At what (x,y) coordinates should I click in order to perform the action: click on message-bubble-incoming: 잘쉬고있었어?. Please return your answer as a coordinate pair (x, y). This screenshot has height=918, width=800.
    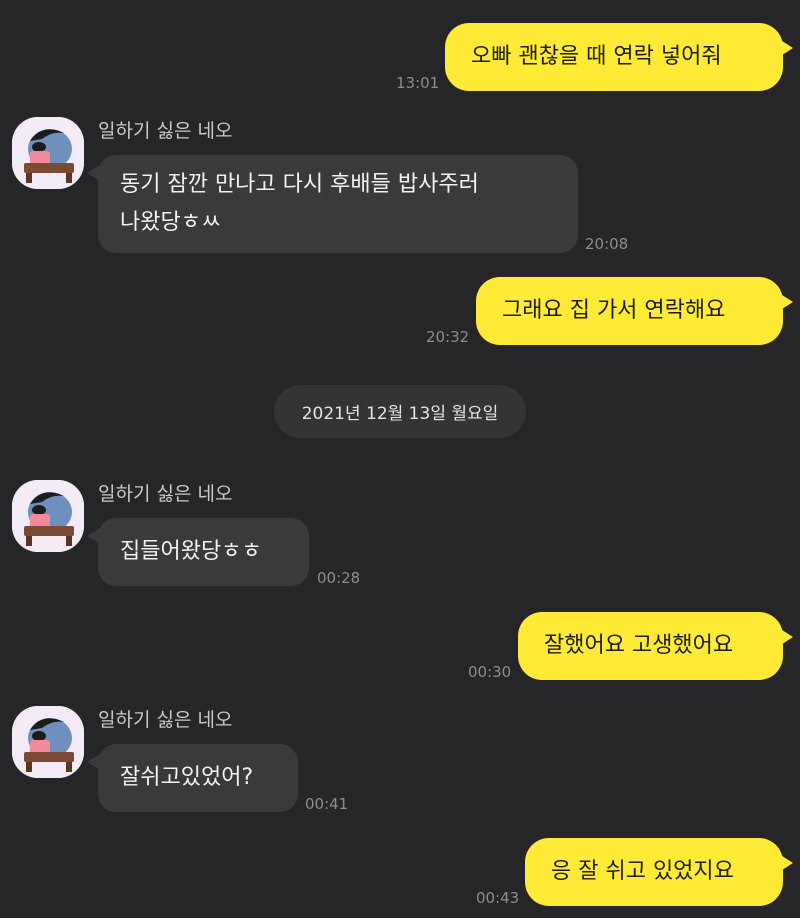
    Looking at the image, I should click on (192, 778).